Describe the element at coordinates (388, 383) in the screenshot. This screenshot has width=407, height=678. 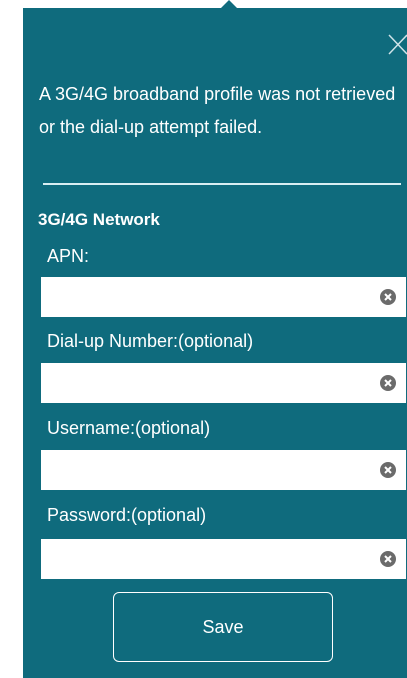
I see `clear-dialup-number-icon` at that location.